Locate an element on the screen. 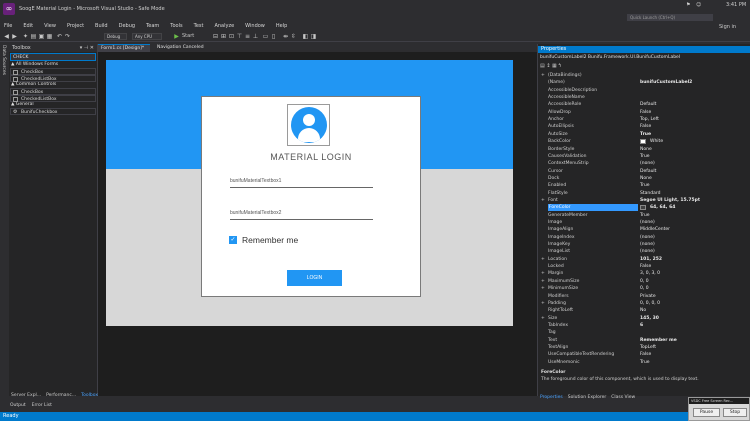 The image size is (750, 421). property-row: + Font Segoe UI Light, 15.75pt is located at coordinates (644, 200).